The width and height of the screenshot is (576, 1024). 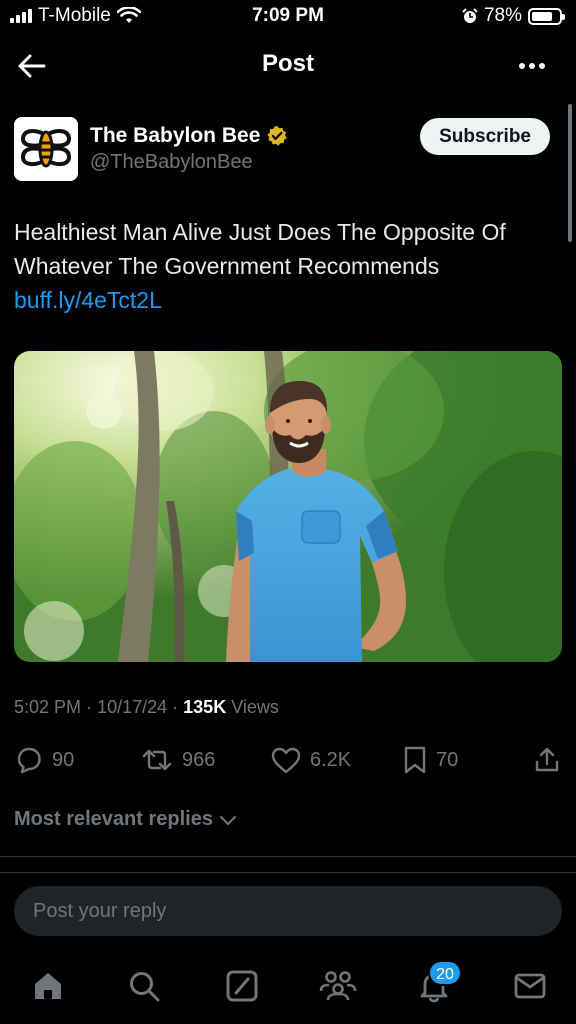 What do you see at coordinates (204, 707) in the screenshot?
I see `views-count: 135K` at bounding box center [204, 707].